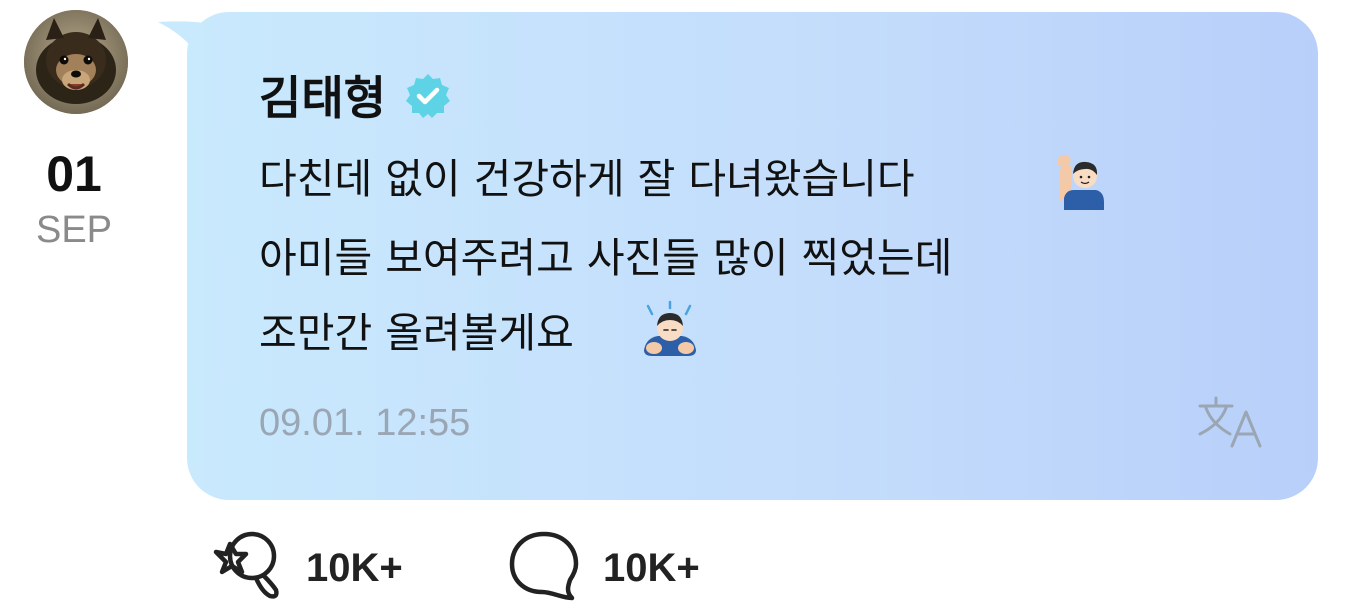 The height and width of the screenshot is (612, 1356). I want to click on like-icon, so click(246, 566).